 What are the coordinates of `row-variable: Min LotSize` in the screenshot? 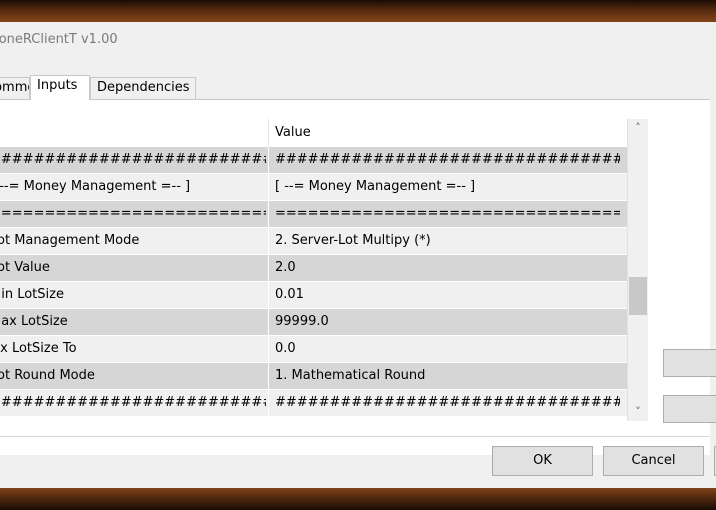 It's located at (32, 294).